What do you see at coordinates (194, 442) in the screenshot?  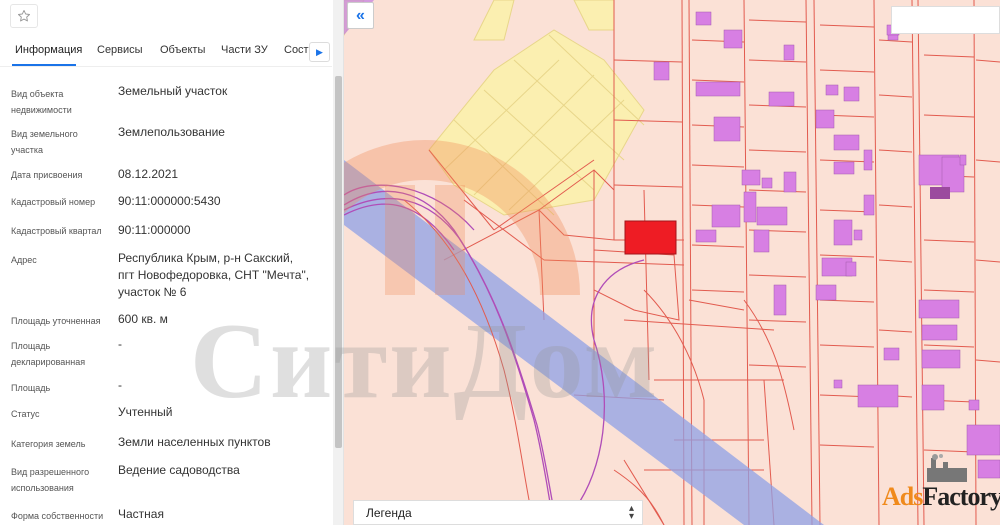 I see `value-land-category: Земли населенных пунктов` at bounding box center [194, 442].